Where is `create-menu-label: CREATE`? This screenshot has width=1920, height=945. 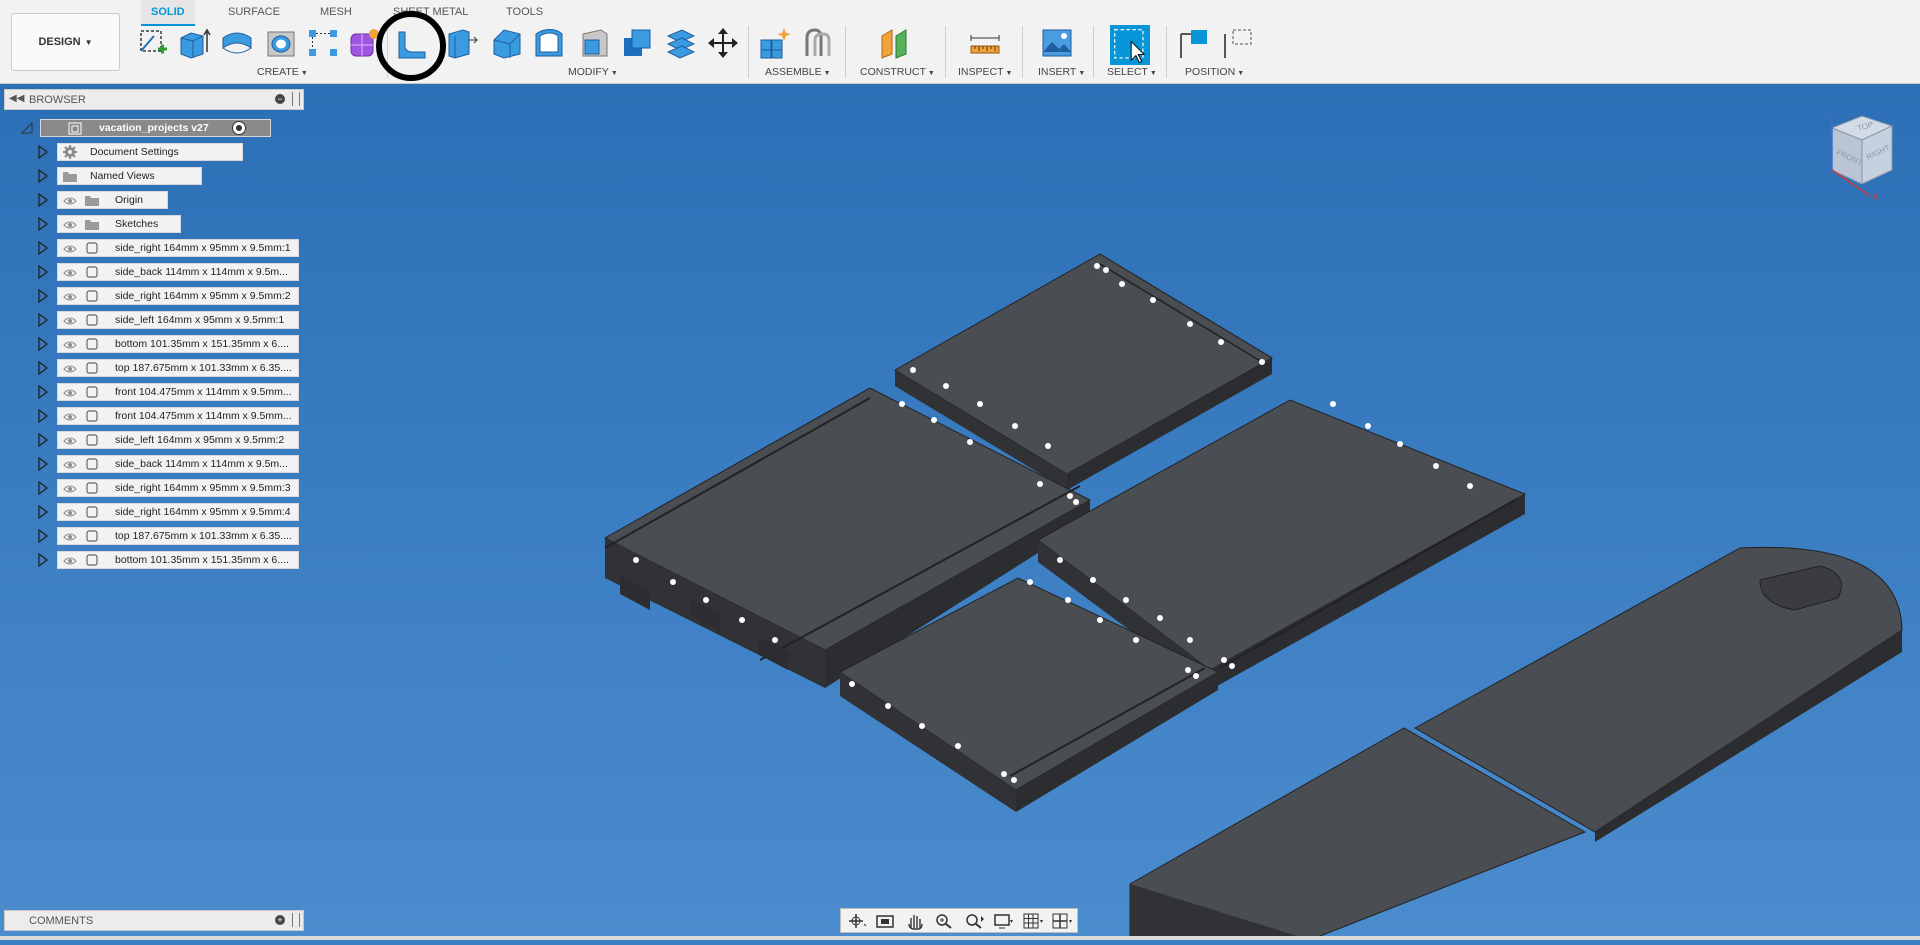 create-menu-label: CREATE is located at coordinates (278, 72).